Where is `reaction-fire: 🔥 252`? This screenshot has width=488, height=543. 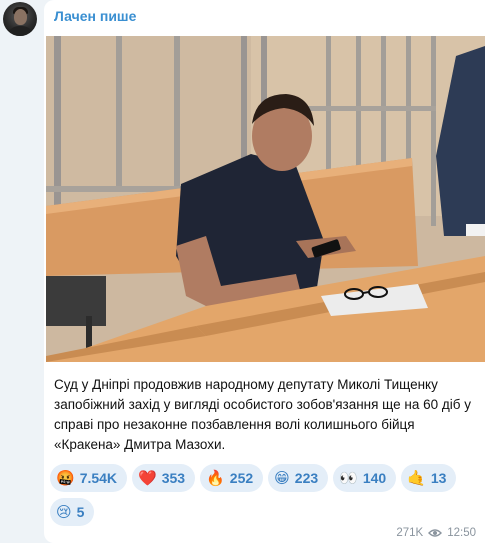 reaction-fire: 🔥 252 is located at coordinates (232, 478).